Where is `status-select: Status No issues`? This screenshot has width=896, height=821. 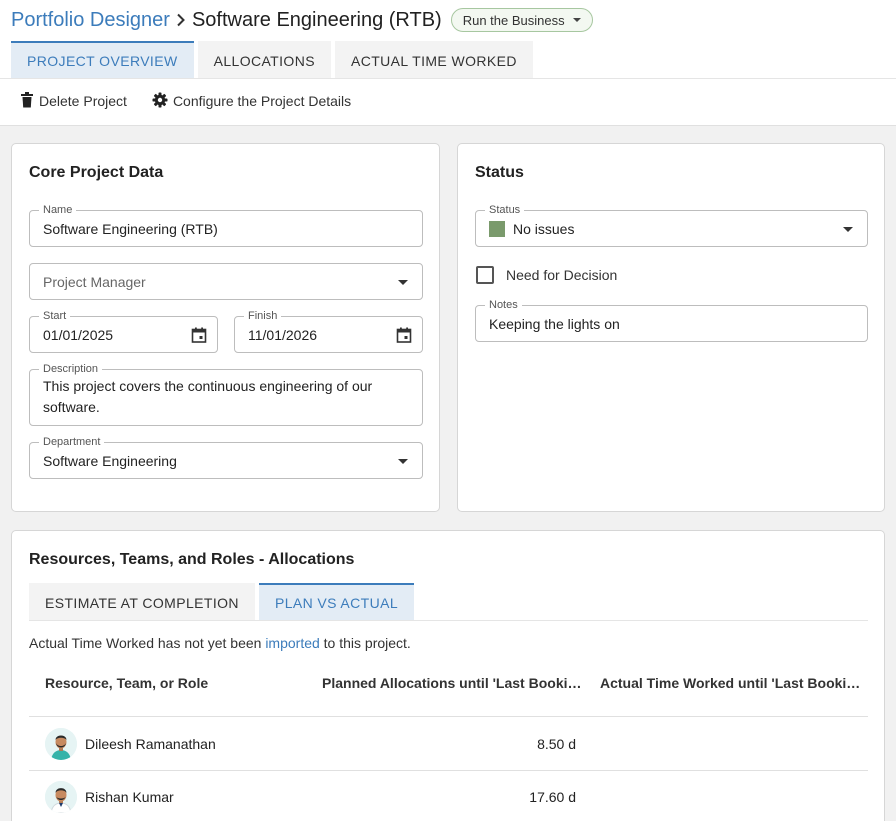 status-select: Status No issues is located at coordinates (671, 225).